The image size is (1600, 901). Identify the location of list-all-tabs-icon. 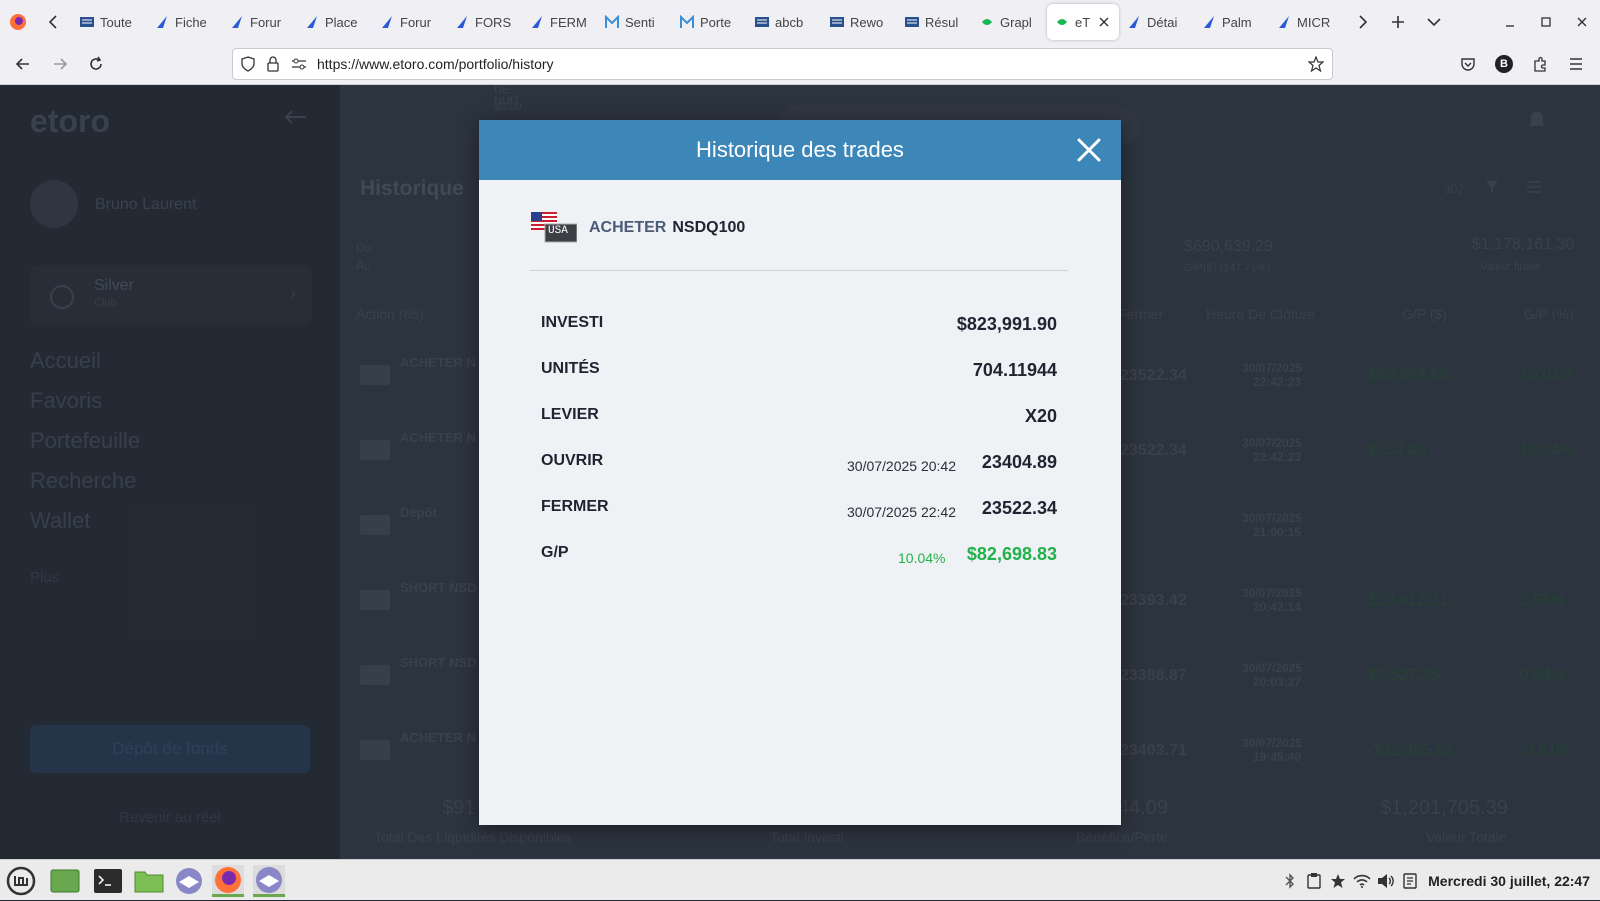
(1434, 22).